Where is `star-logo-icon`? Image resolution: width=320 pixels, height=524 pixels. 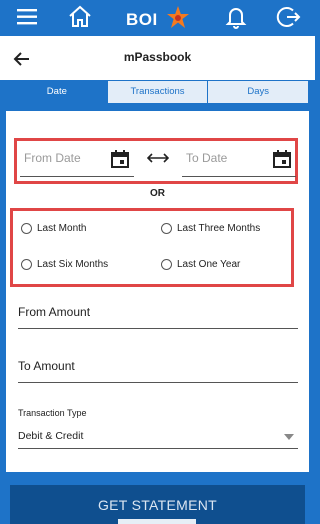
star-logo-icon is located at coordinates (178, 17).